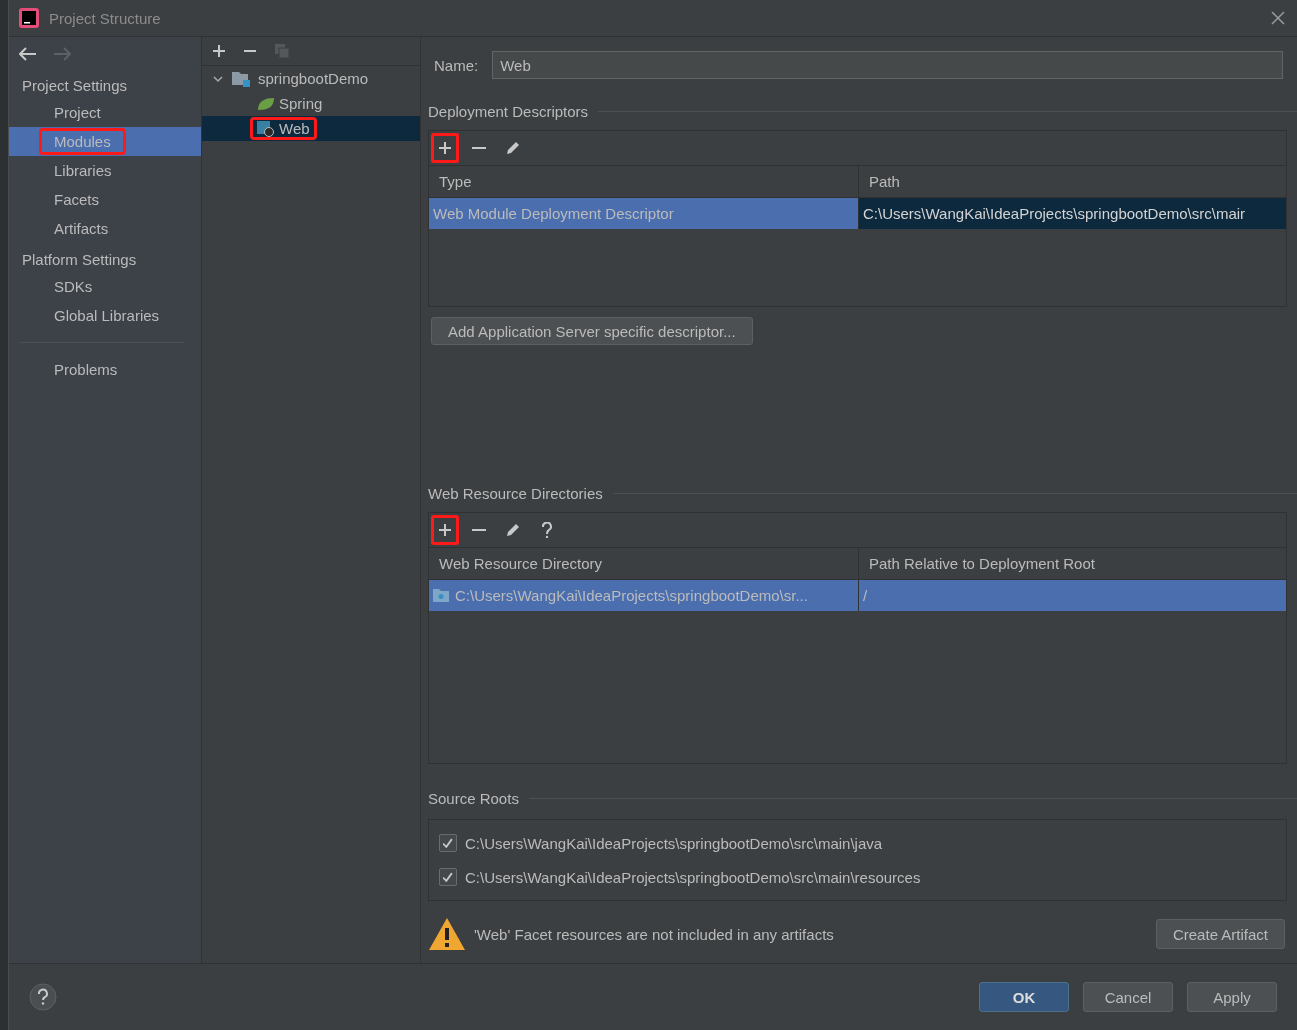 Image resolution: width=1297 pixels, height=1030 pixels. I want to click on name-field: Web, so click(887, 65).